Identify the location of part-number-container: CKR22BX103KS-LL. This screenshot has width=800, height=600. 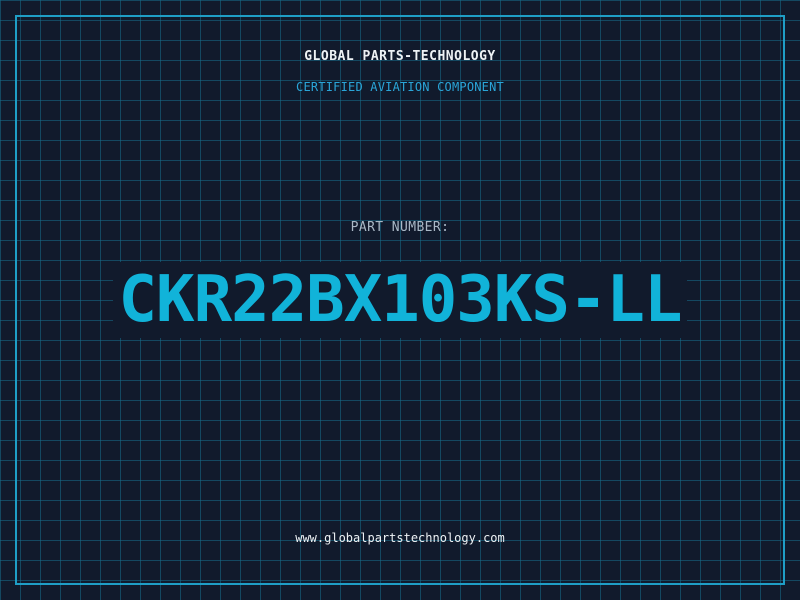
(400, 300).